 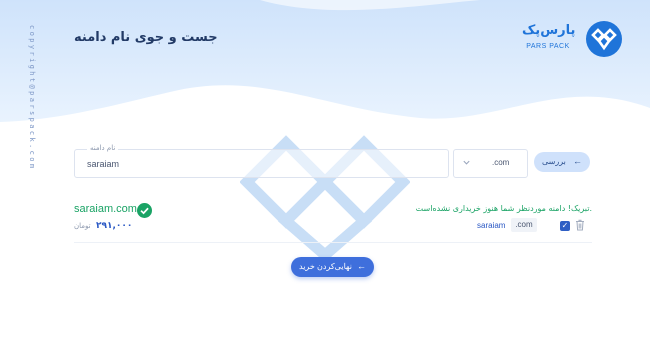 What do you see at coordinates (548, 46) in the screenshot?
I see `logo-text-en: PARS PACK` at bounding box center [548, 46].